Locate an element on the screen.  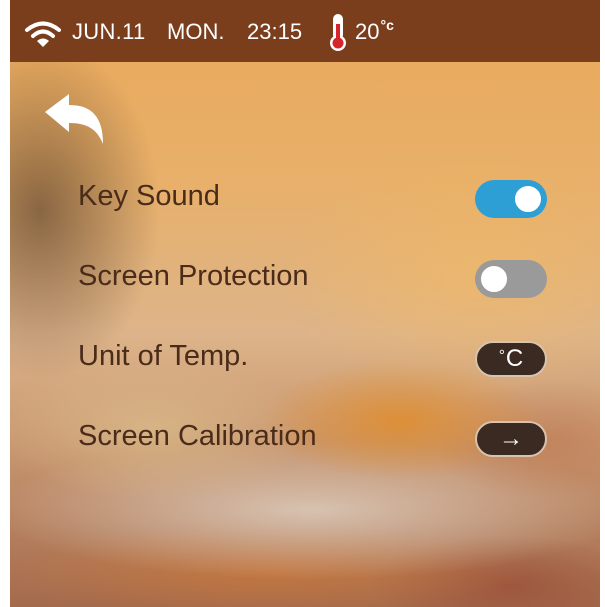
temp-unit-value: C is located at coordinates (514, 358).